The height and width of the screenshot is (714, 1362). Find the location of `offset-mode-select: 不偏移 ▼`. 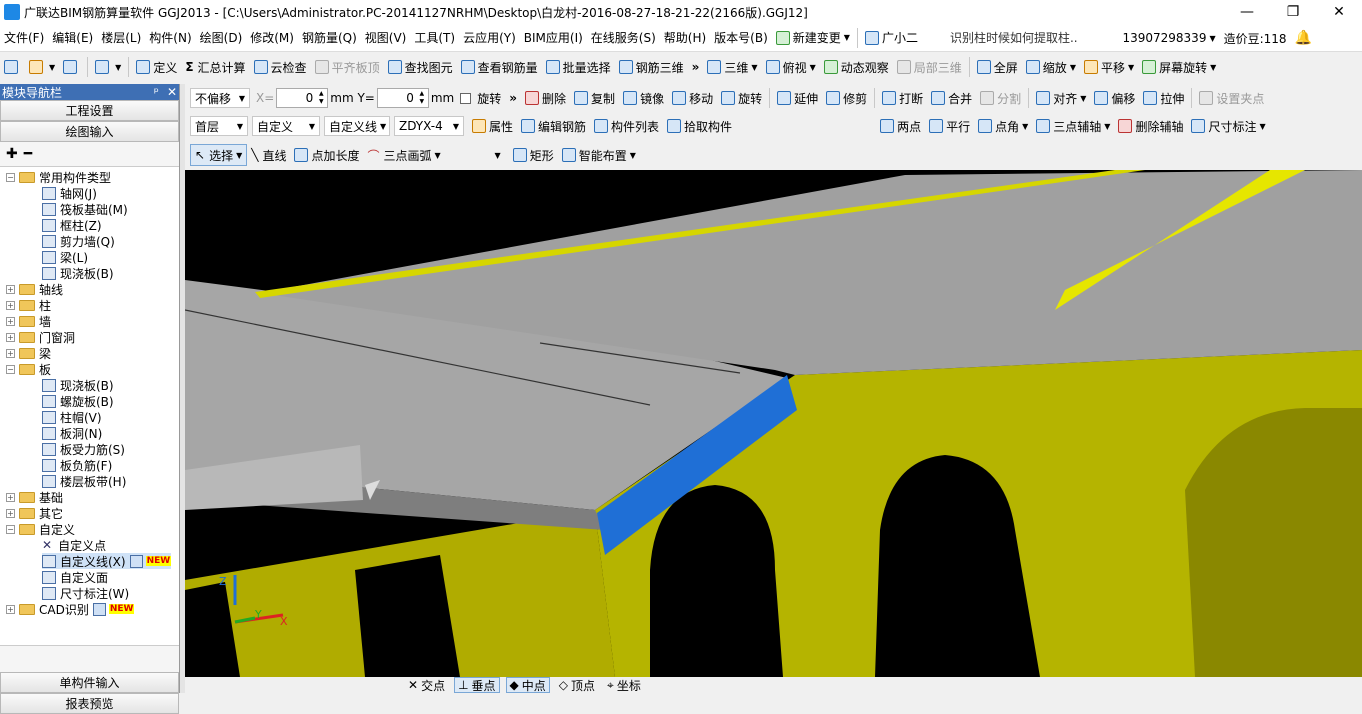

offset-mode-select: 不偏移 ▼ is located at coordinates (220, 98).